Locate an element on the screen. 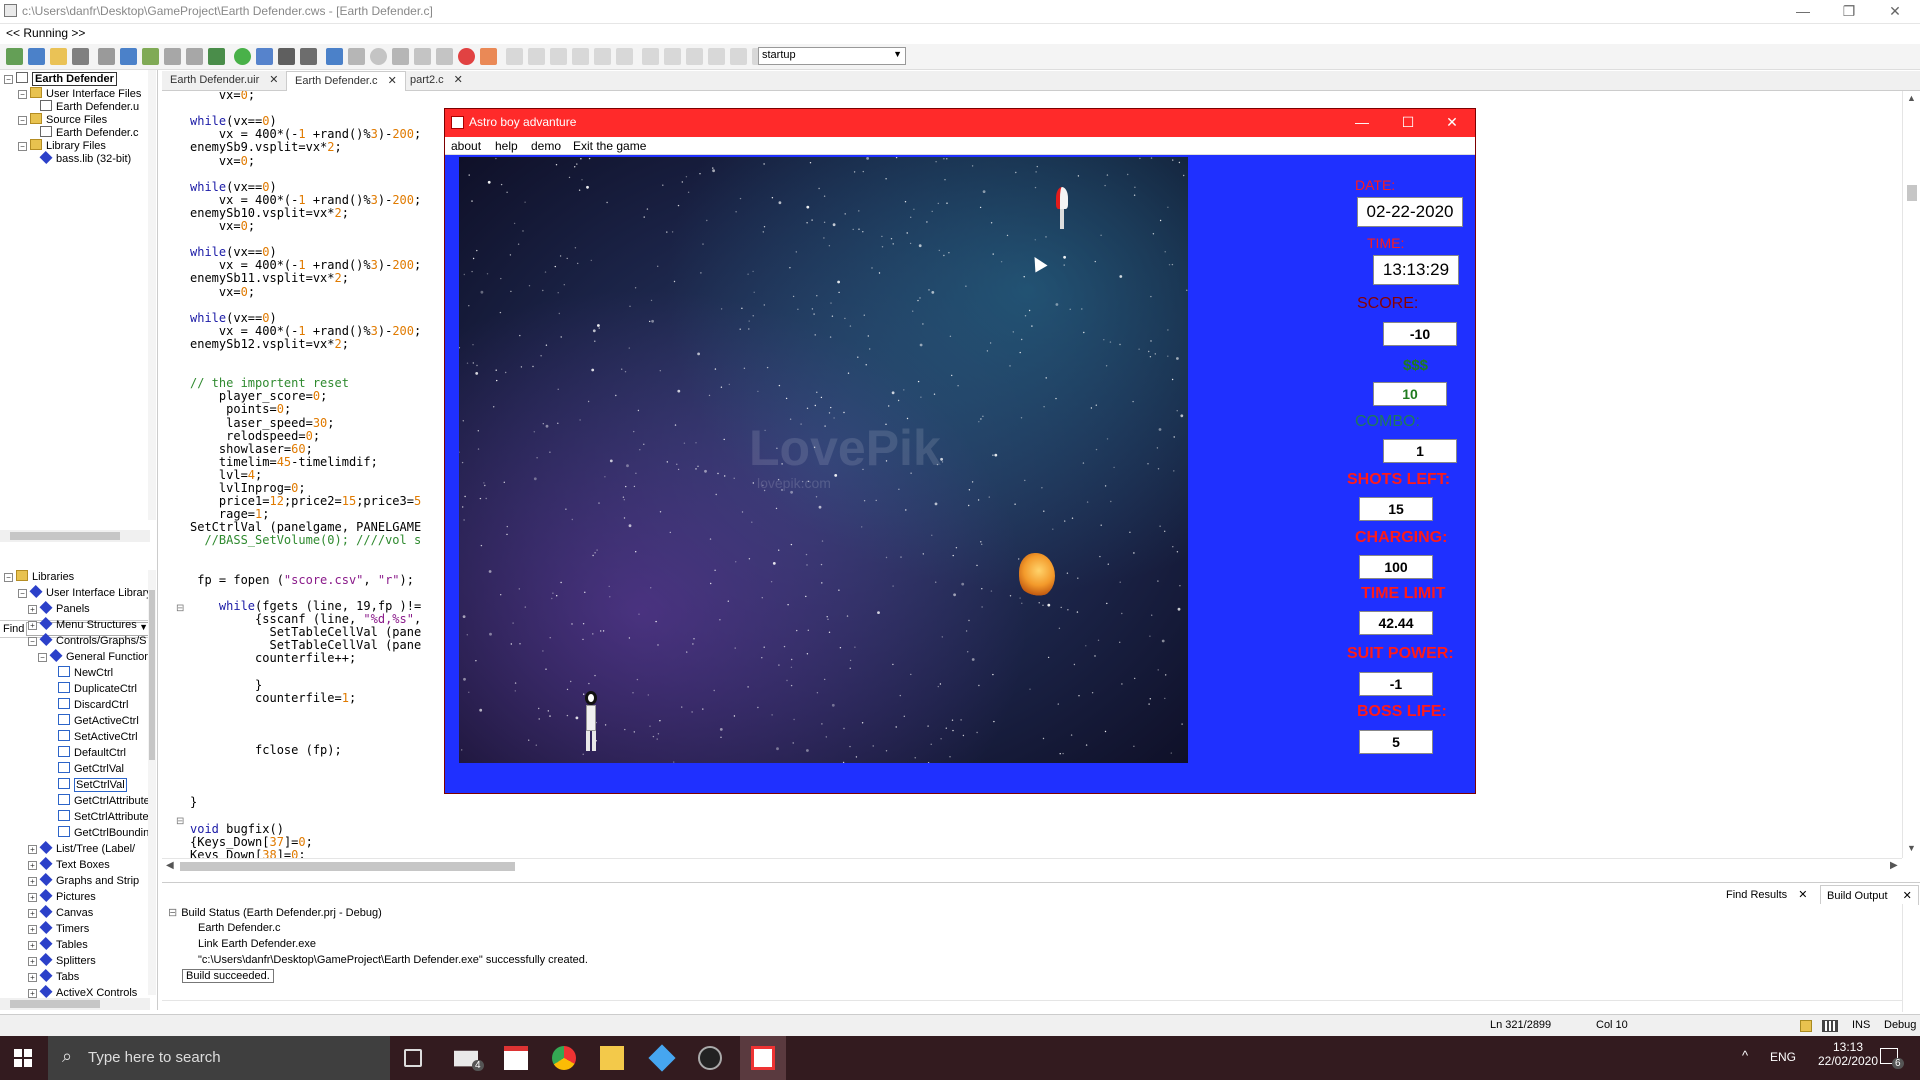  menu-demo: demo is located at coordinates (546, 146).